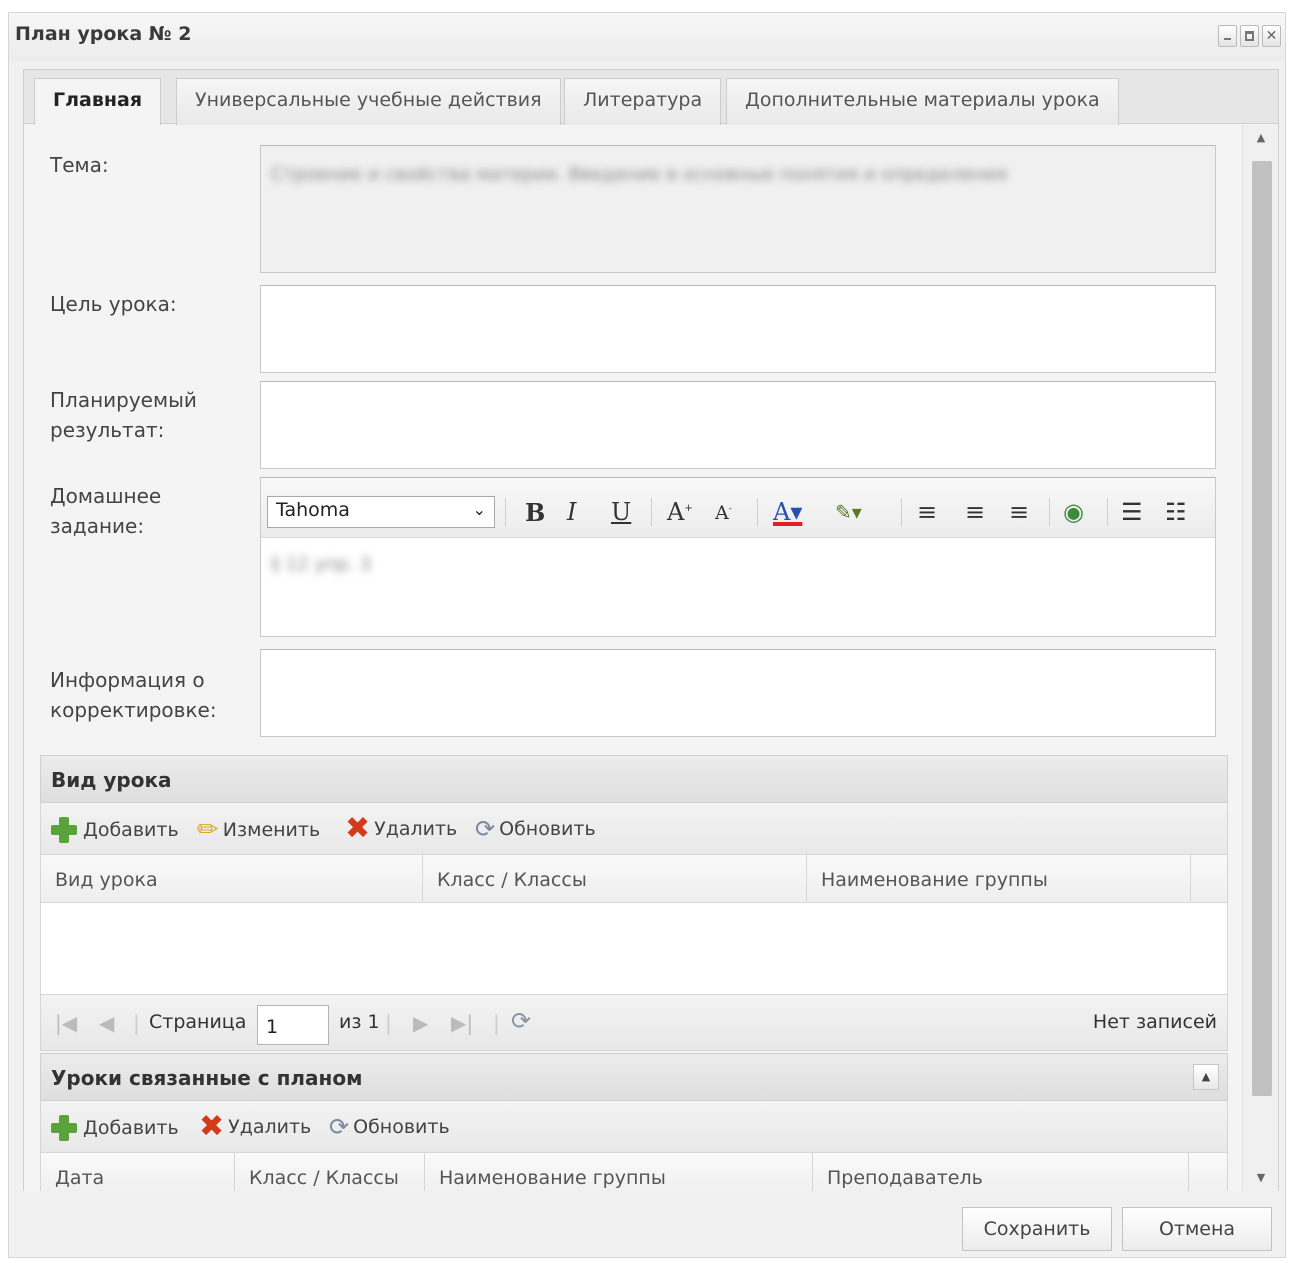 Image resolution: width=1289 pixels, height=1263 pixels. Describe the element at coordinates (634, 779) in the screenshot. I see `lesson-type-header: Вид урока` at that location.